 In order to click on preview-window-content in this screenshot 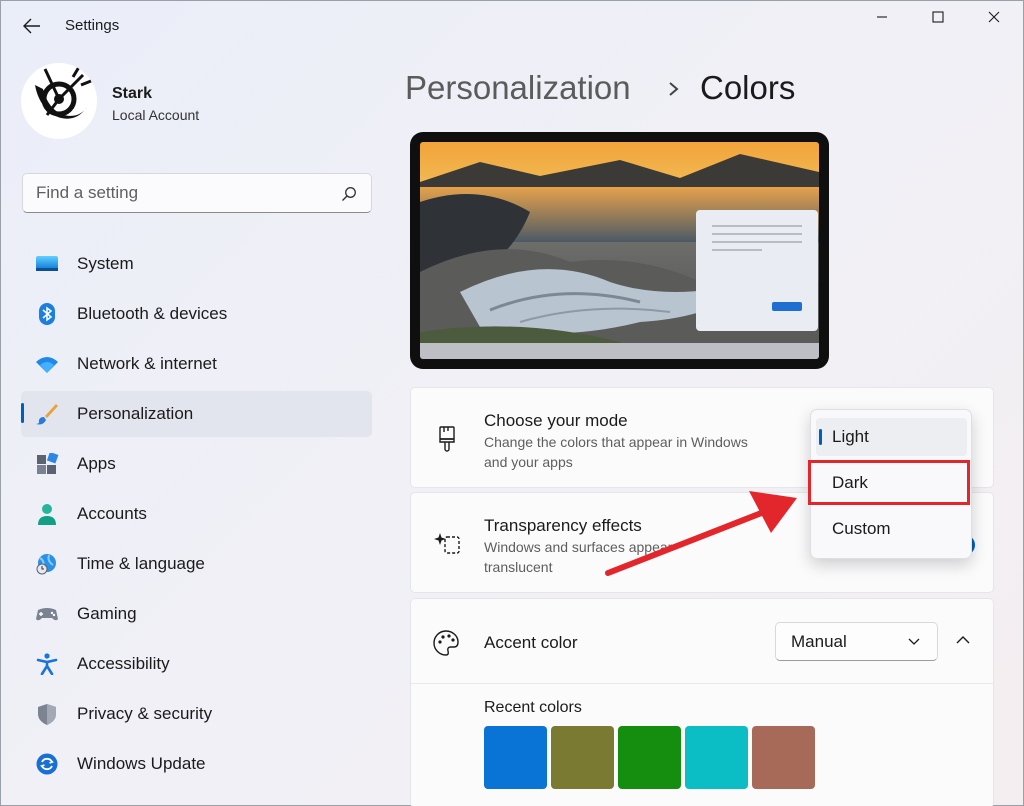, I will do `click(757, 268)`.